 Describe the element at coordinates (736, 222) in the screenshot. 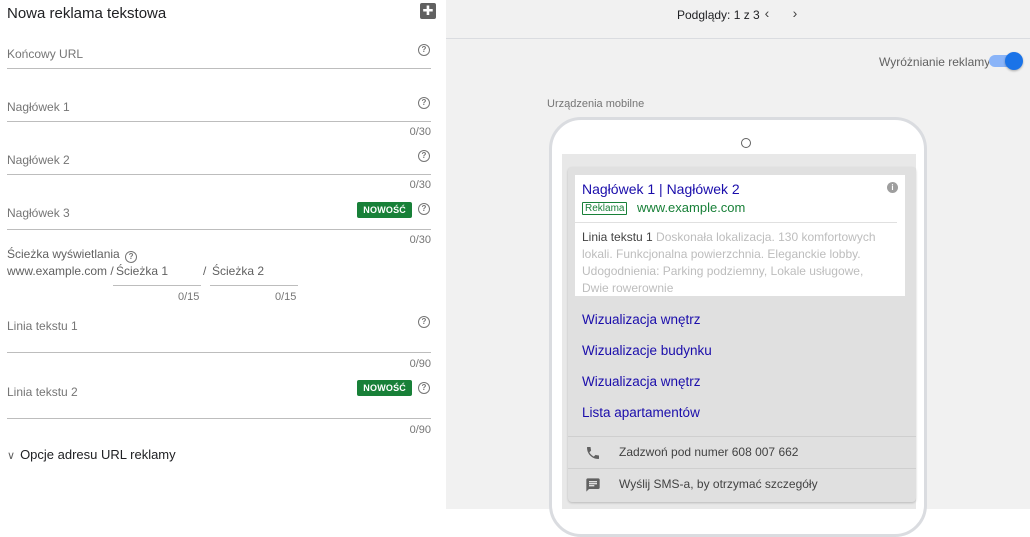

I see `ad-divider` at that location.